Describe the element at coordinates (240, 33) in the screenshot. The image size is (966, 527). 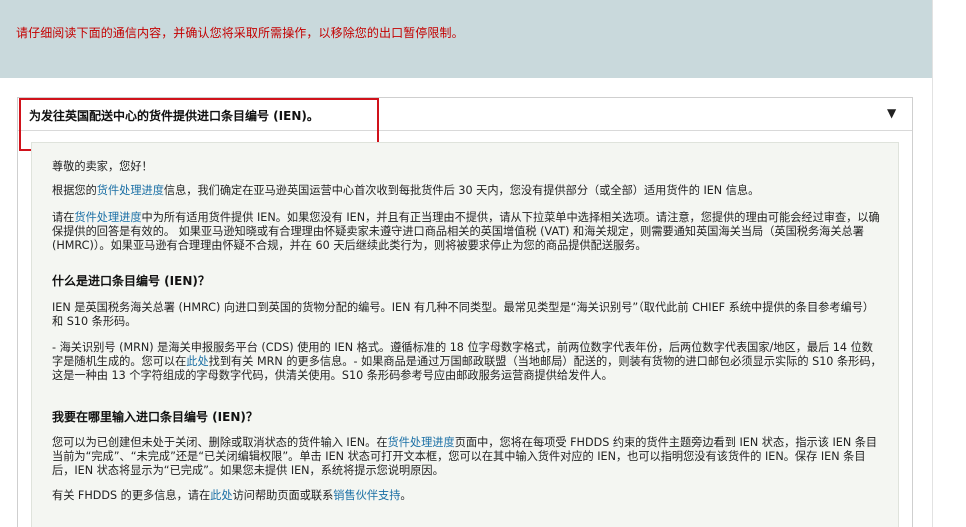
I see `banner-text: 请仔细阅读下面的通信内容，并确认您将采取所需操作，以移除您的出口暂停限制。` at that location.